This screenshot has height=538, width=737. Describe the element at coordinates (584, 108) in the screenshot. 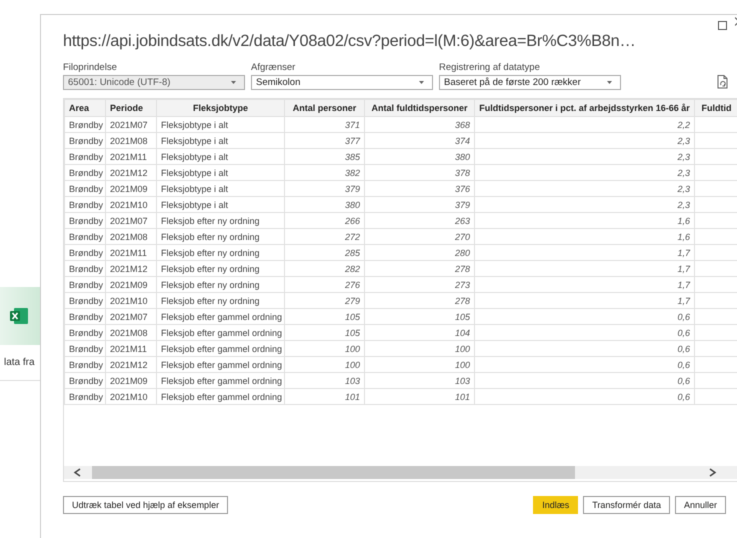

I see `column-header: Fuldtidspersoner i pct. af arbejdsstyrken 16-66 år` at that location.